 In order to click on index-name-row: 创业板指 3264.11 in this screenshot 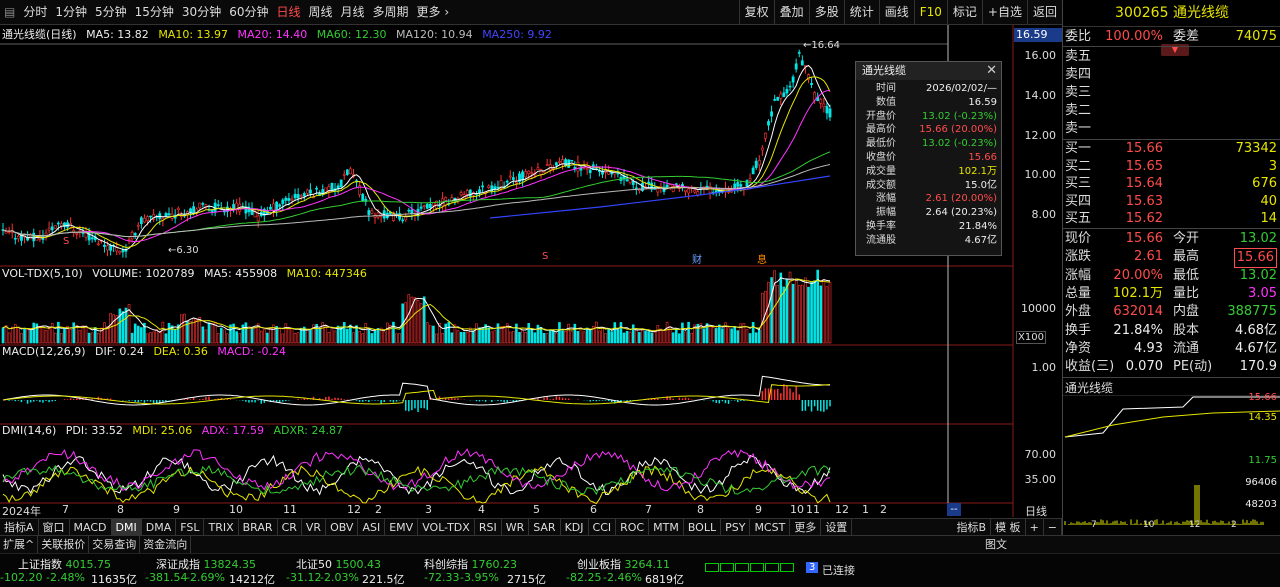, I will do `click(623, 564)`.